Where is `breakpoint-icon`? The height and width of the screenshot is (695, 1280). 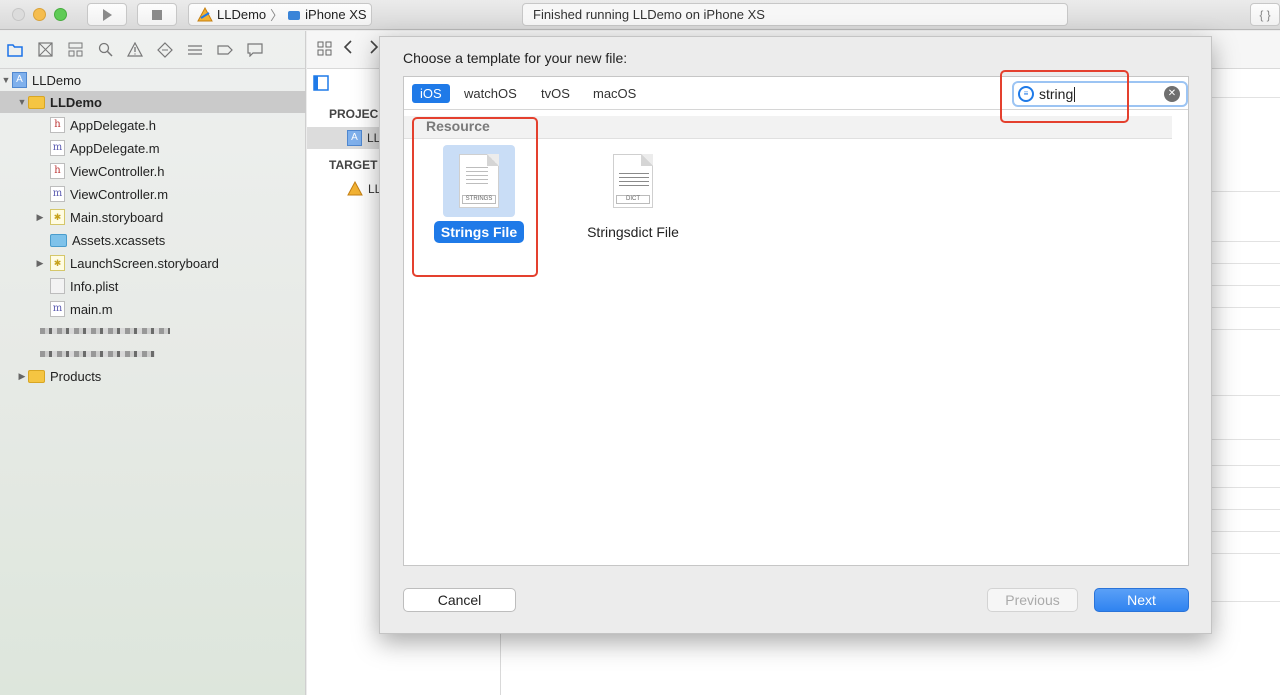 breakpoint-icon is located at coordinates (225, 50).